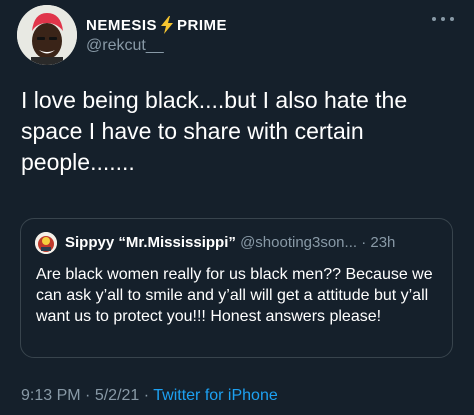  I want to click on author-handle: @rekcut__, so click(125, 46).